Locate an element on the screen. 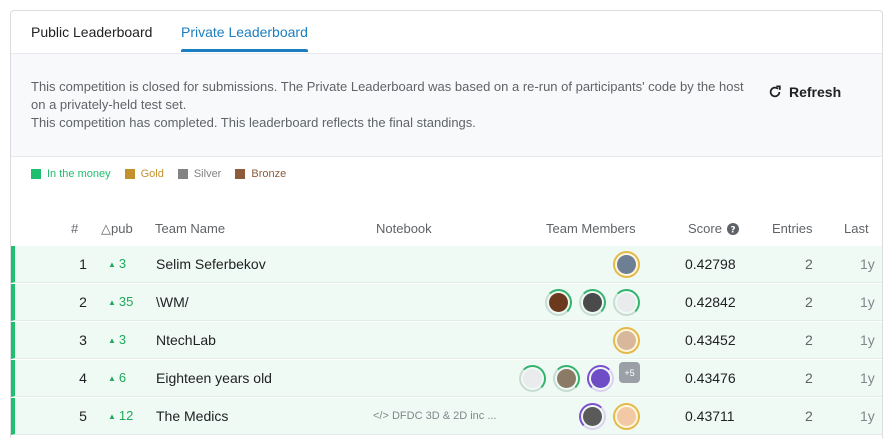  row-delta: ▲ 12 is located at coordinates (121, 415).